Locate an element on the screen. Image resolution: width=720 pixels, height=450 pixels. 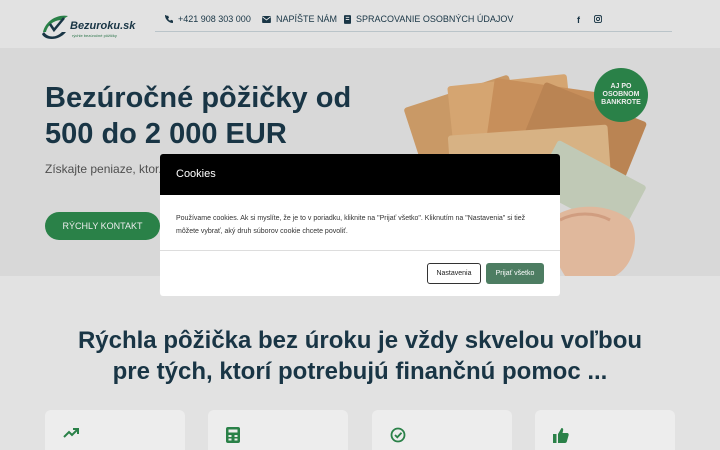
cookie-modal-header: Cookies is located at coordinates (360, 174).